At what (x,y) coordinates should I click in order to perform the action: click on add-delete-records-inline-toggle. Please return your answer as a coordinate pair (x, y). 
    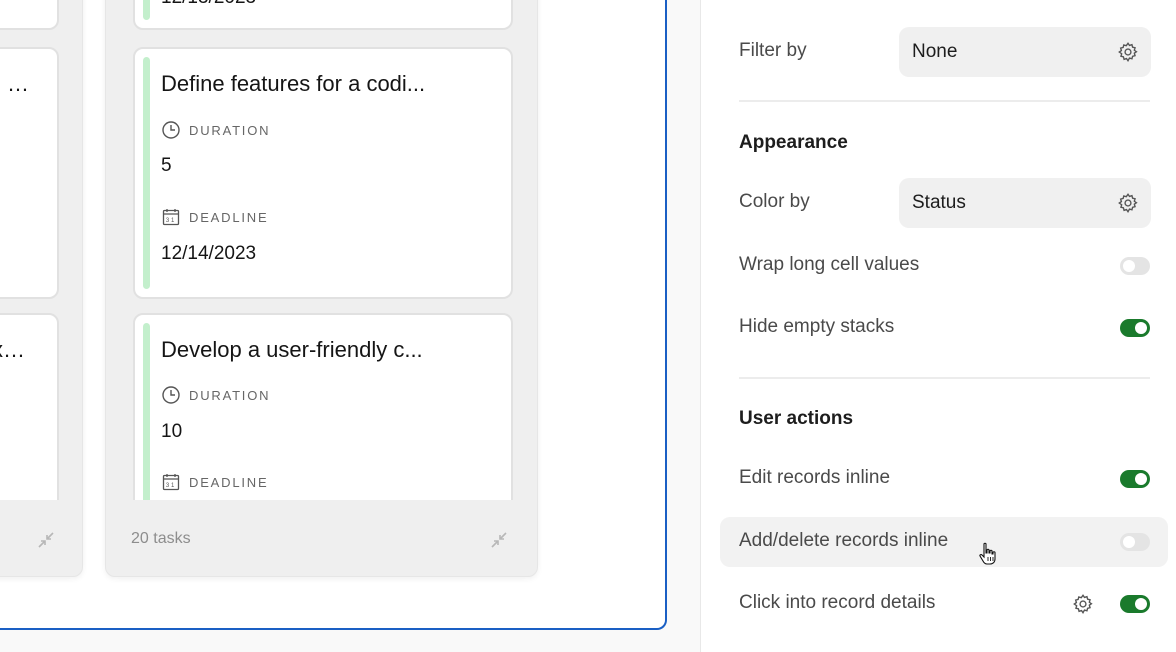
    Looking at the image, I should click on (1135, 542).